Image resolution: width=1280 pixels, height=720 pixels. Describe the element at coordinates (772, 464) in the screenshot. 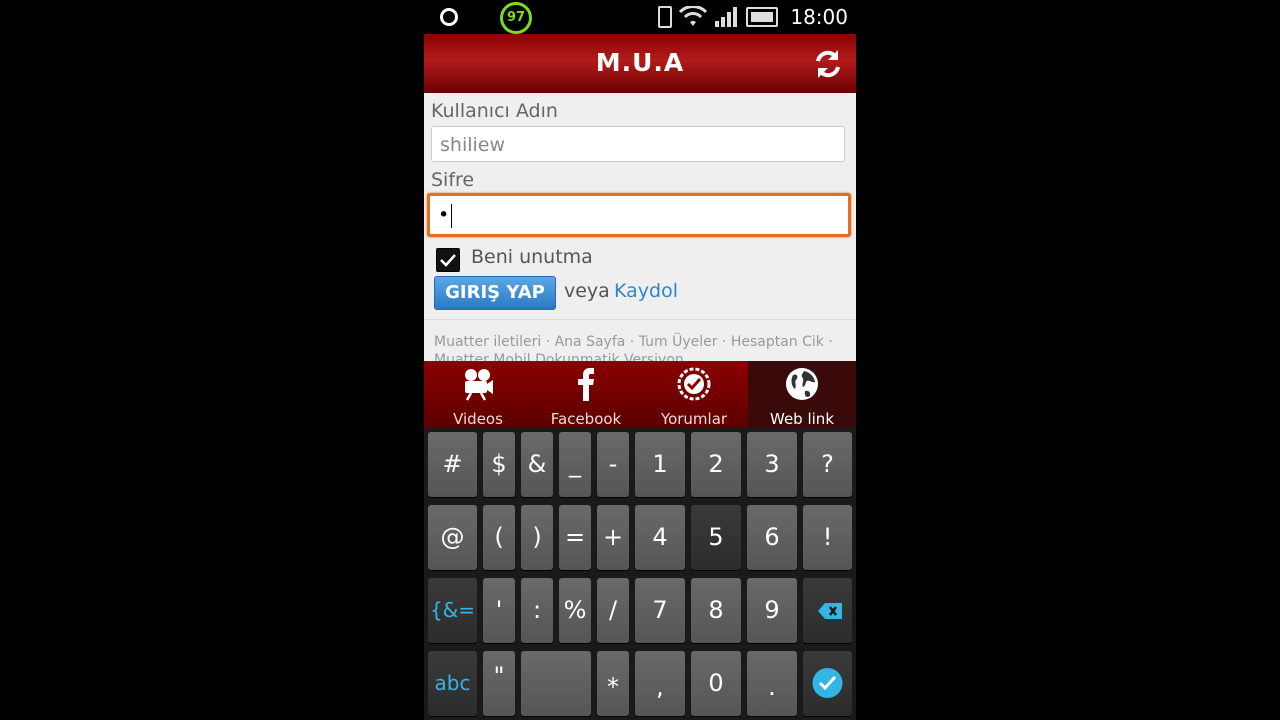

I see `key-3: 3` at that location.